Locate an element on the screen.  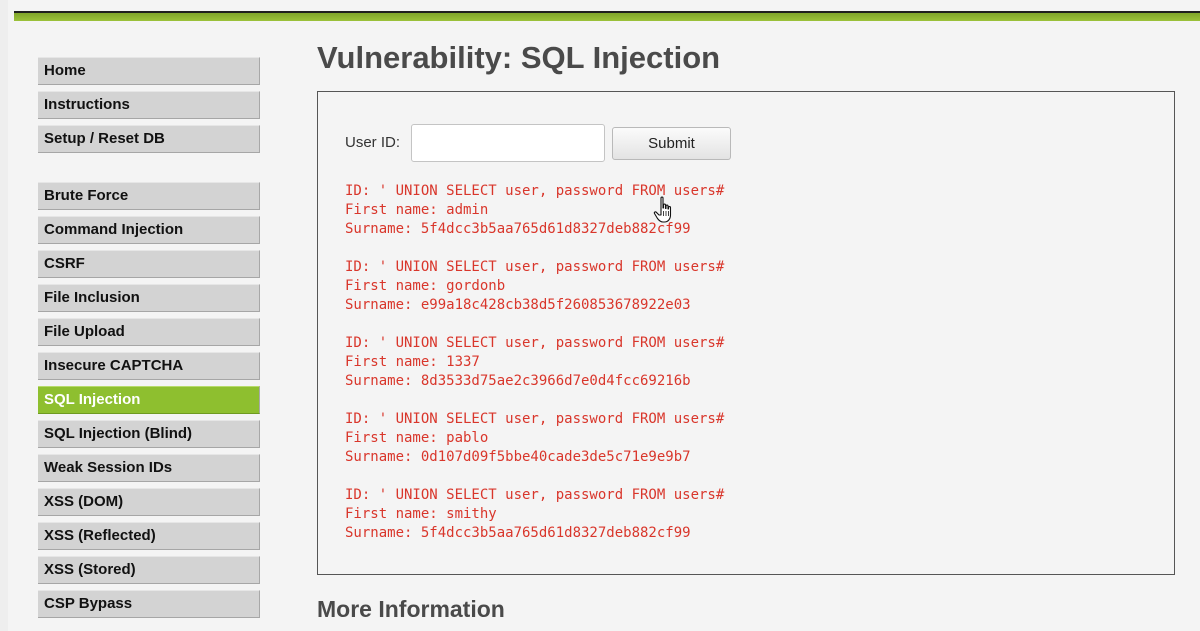
result-first-name-line: First name: gordonb is located at coordinates (425, 286).